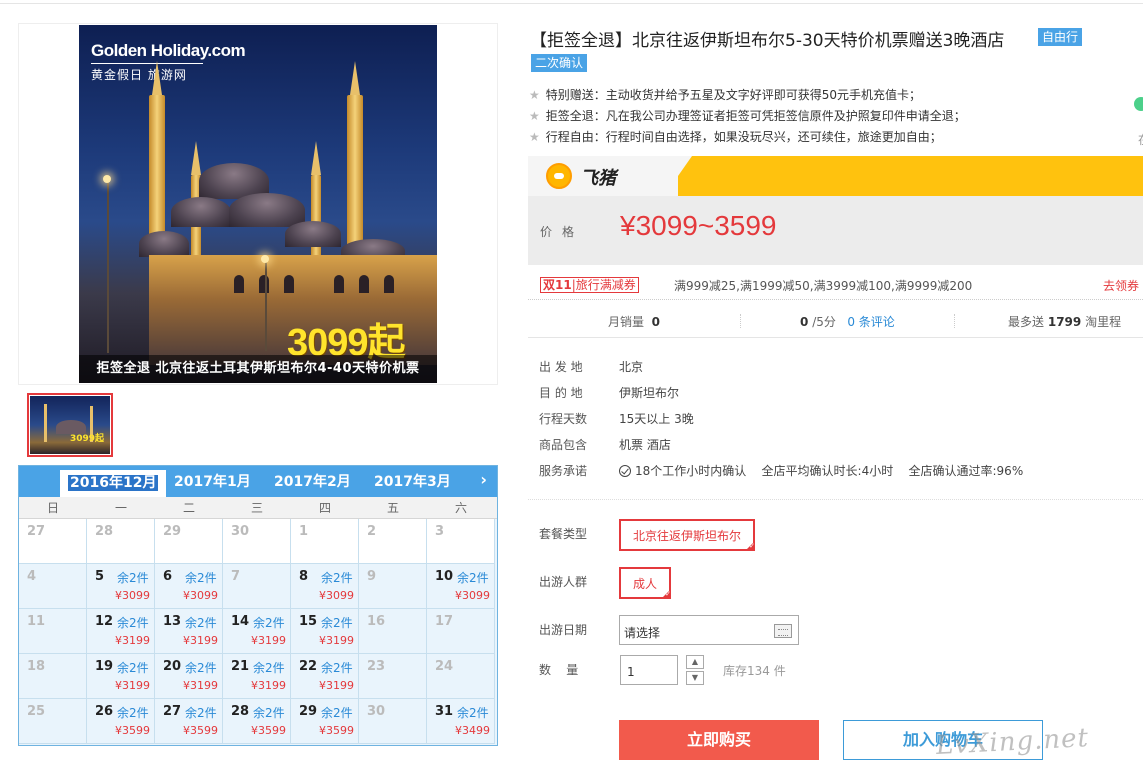  I want to click on date-placeholder: 请选择, so click(642, 633).